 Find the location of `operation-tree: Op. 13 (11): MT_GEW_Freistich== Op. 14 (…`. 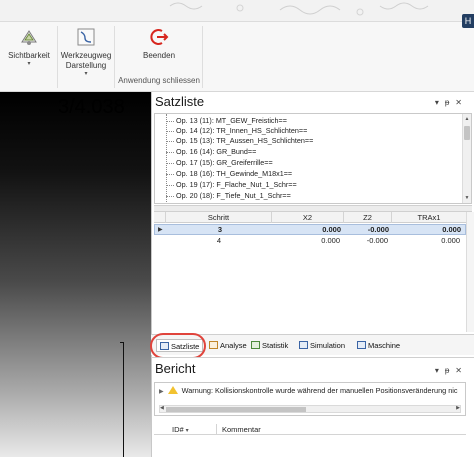

operation-tree: Op. 13 (11): MT_GEW_Freistich== Op. 14 (… is located at coordinates (313, 158).